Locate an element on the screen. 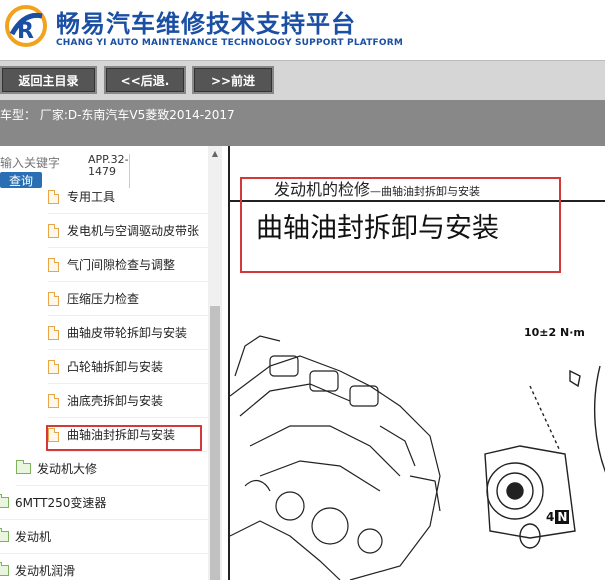 This screenshot has width=605, height=580. tree-item-valve-clearance: 气门间隙检查与调整 is located at coordinates (128, 265).